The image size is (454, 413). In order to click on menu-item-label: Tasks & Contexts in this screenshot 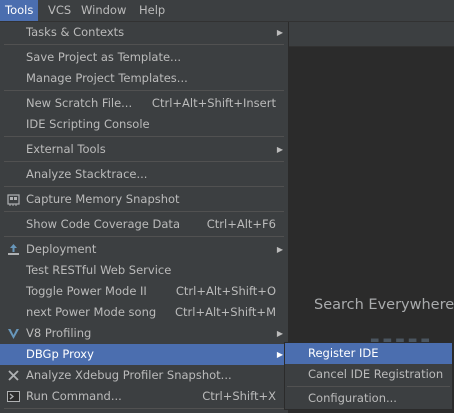, I will do `click(75, 32)`.